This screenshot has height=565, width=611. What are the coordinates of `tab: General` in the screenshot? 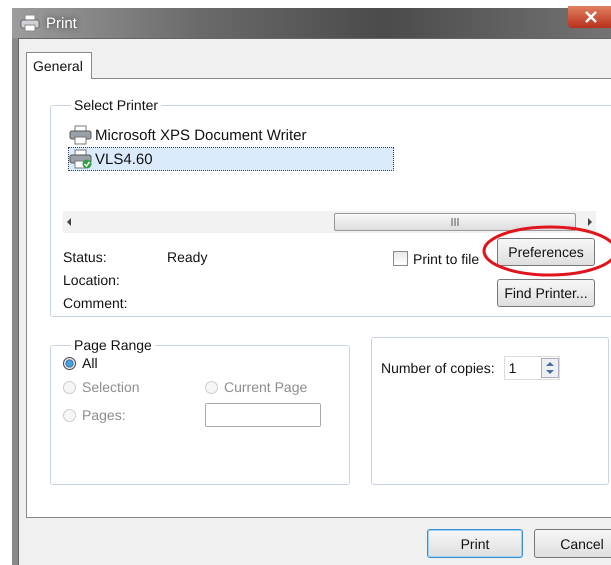 It's located at (59, 65).